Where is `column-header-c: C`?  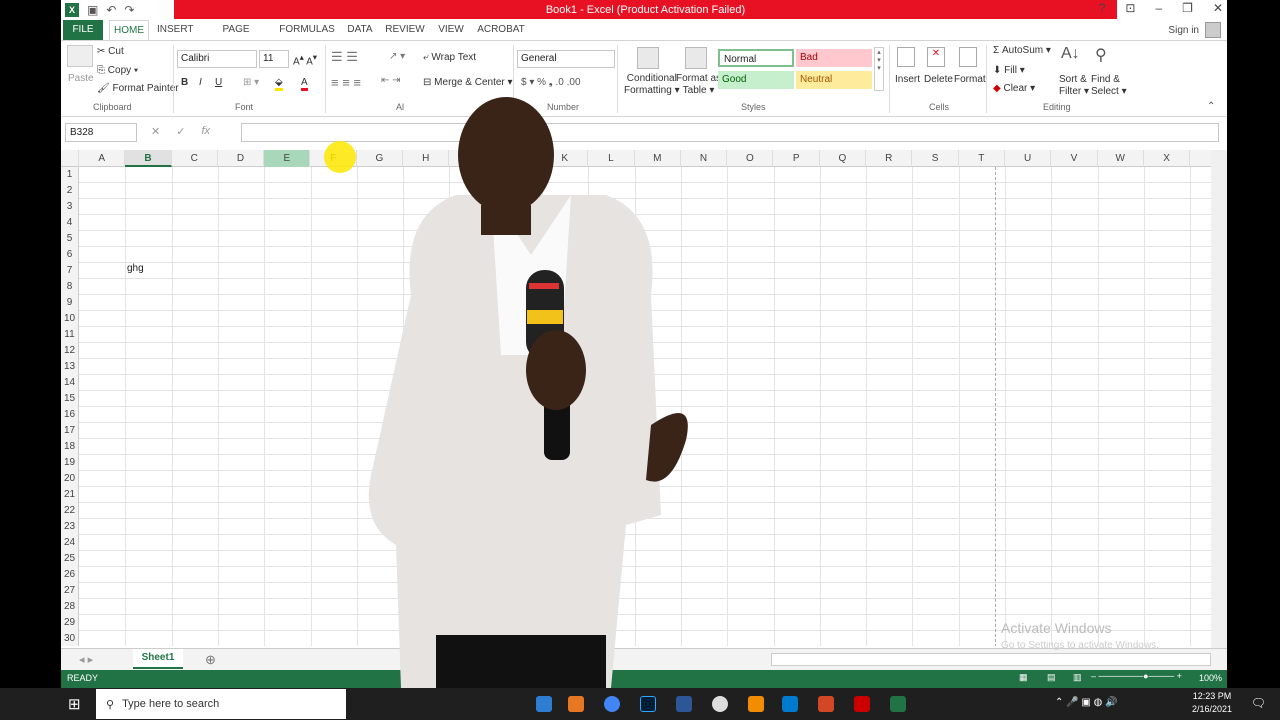 column-header-c: C is located at coordinates (195, 158).